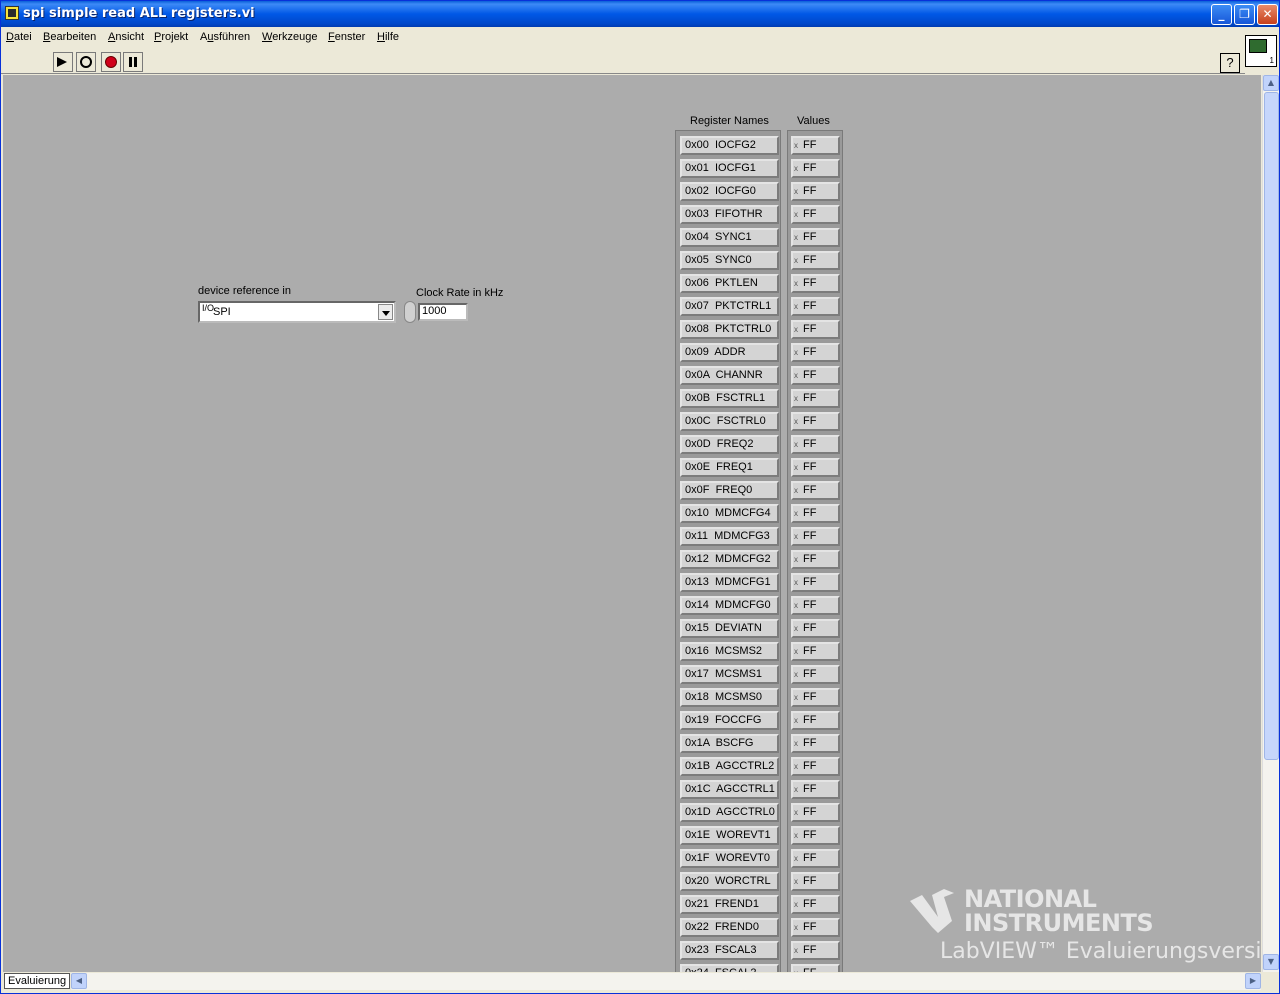 The width and height of the screenshot is (1280, 994). I want to click on menu-item-ansicht: Ansicht, so click(126, 37).